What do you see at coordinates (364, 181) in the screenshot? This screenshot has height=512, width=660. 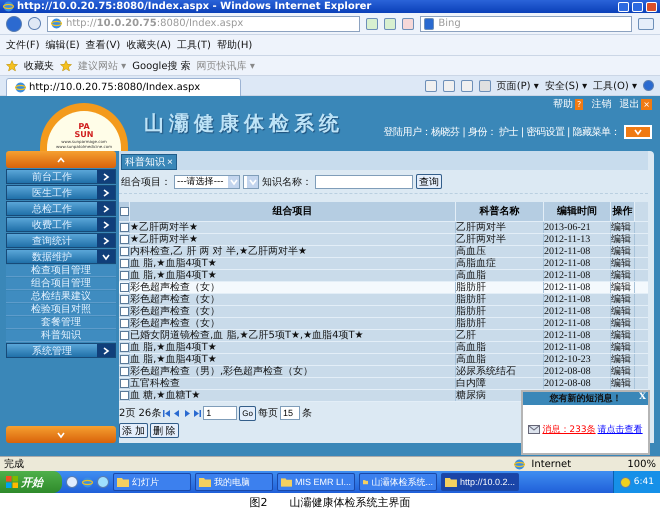 I see `name-input` at bounding box center [364, 181].